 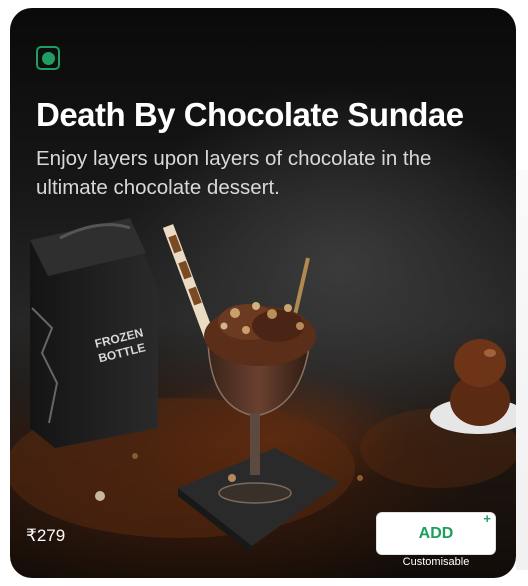 I want to click on veg-indicator-dot, so click(x=48, y=58).